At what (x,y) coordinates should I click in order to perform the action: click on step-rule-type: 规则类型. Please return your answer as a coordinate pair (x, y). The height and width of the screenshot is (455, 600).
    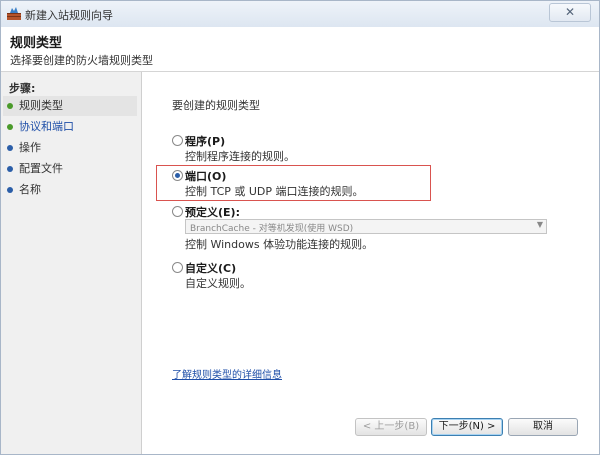
    Looking at the image, I should click on (70, 106).